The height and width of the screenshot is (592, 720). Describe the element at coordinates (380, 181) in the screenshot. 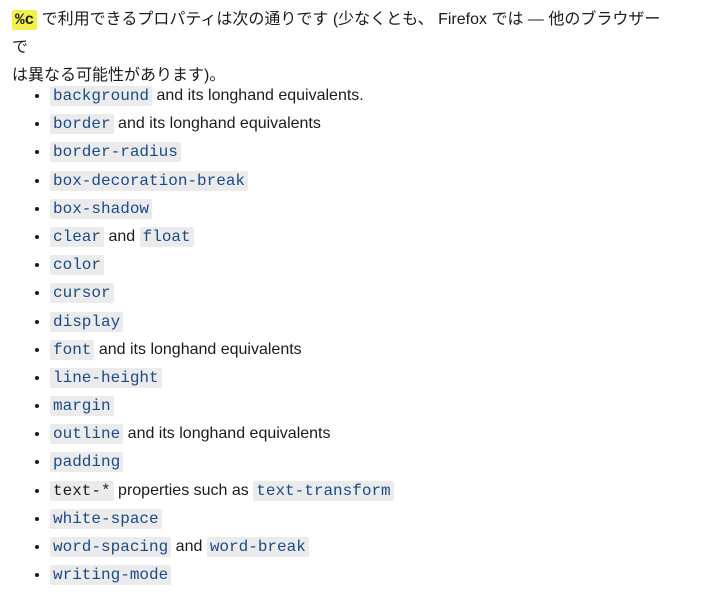

I see `list-item: box-decoration-break` at that location.